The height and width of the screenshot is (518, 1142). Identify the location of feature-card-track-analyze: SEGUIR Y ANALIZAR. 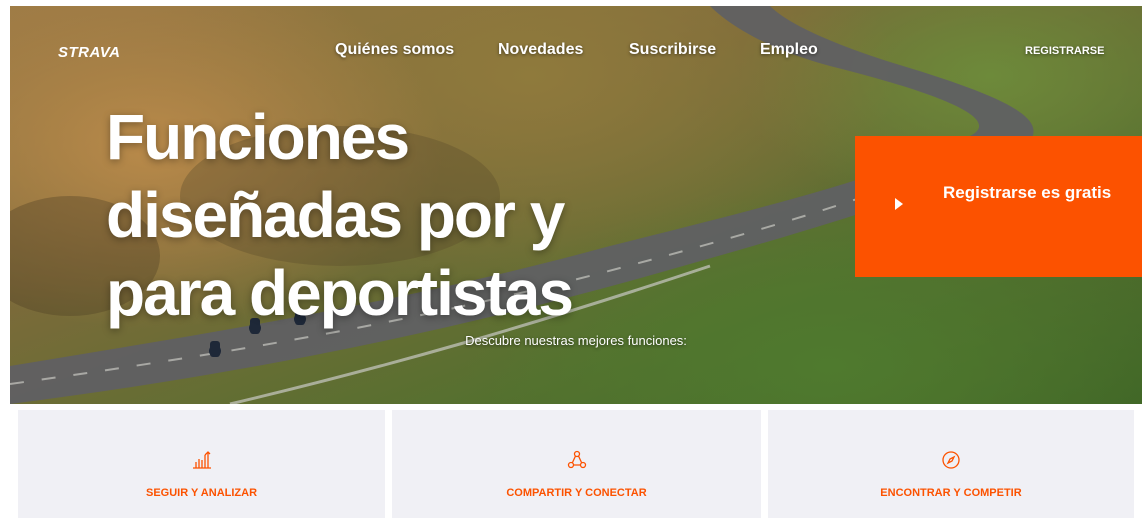
(201, 464).